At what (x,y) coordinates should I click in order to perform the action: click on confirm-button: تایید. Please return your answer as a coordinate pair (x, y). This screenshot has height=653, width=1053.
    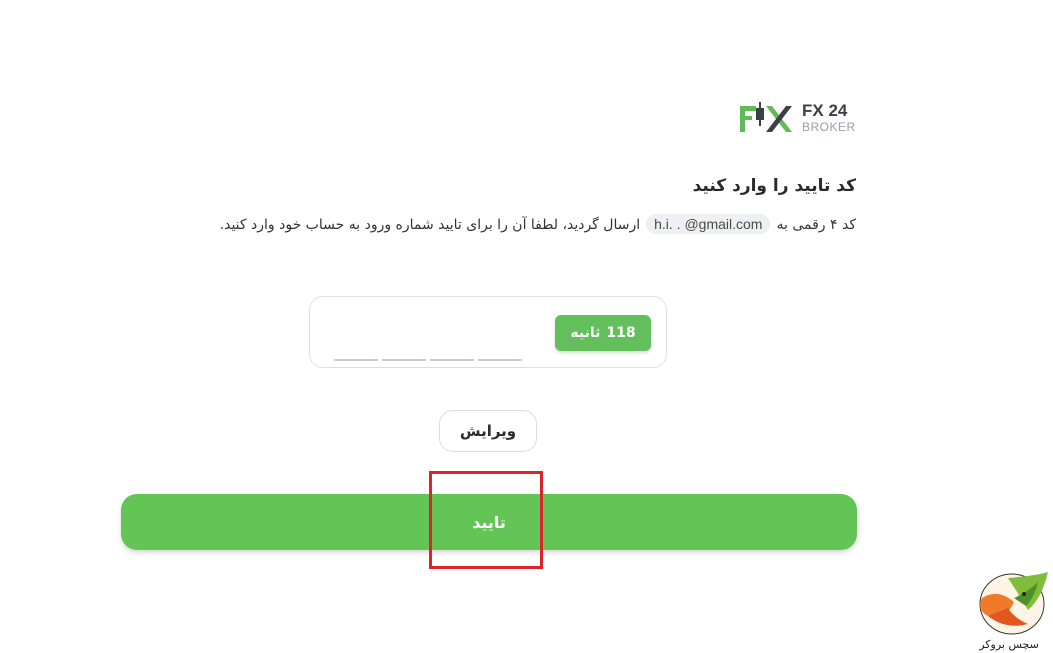
    Looking at the image, I should click on (489, 522).